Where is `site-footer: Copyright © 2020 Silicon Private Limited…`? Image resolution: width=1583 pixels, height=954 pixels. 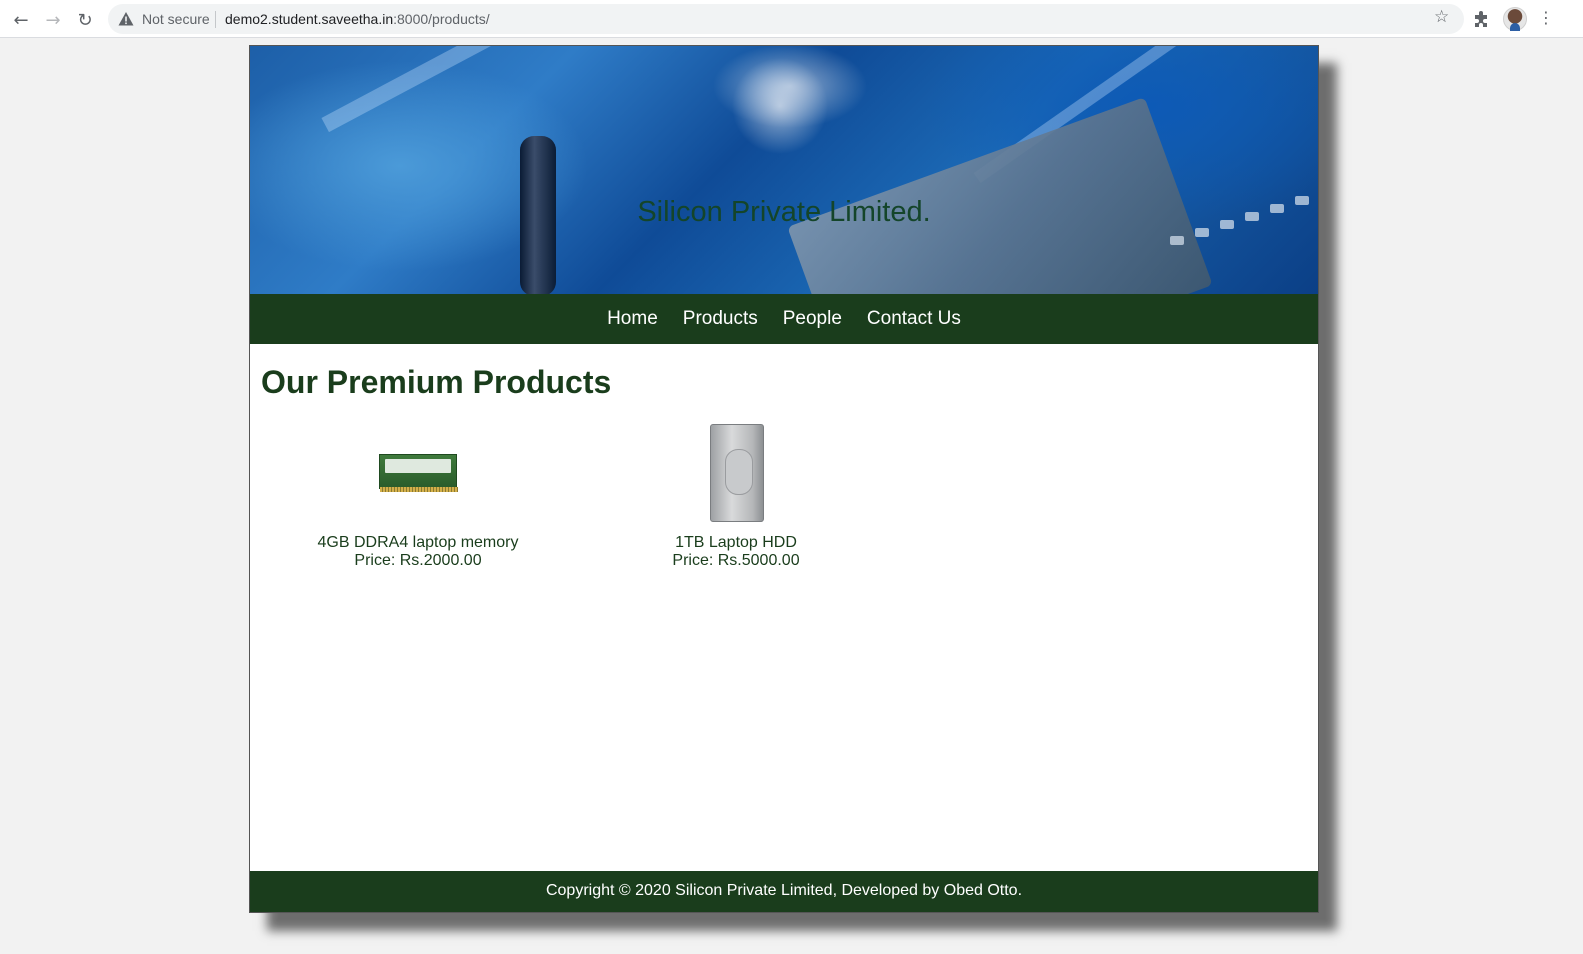 site-footer: Copyright © 2020 Silicon Private Limited… is located at coordinates (784, 891).